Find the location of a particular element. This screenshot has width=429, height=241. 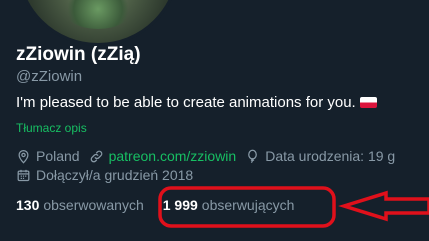

follow-stats: 130 obserwowanych 1 999 obserwujących is located at coordinates (164, 205).